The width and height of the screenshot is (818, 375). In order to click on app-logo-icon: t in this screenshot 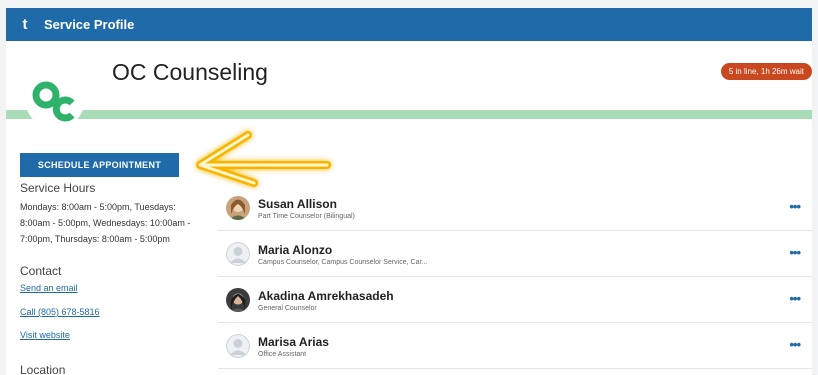, I will do `click(25, 24)`.